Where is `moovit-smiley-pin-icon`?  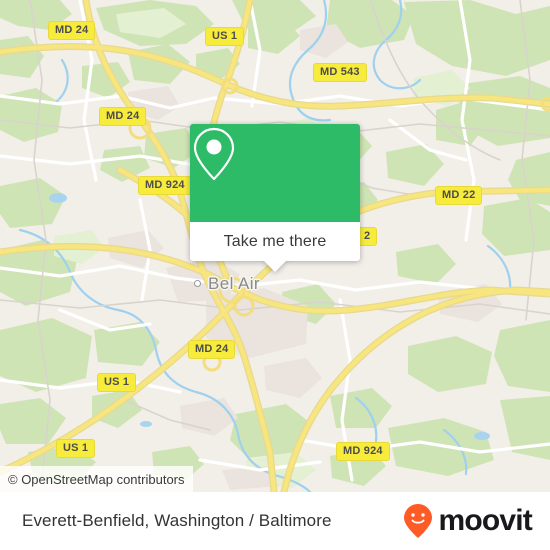 moovit-smiley-pin-icon is located at coordinates (418, 521).